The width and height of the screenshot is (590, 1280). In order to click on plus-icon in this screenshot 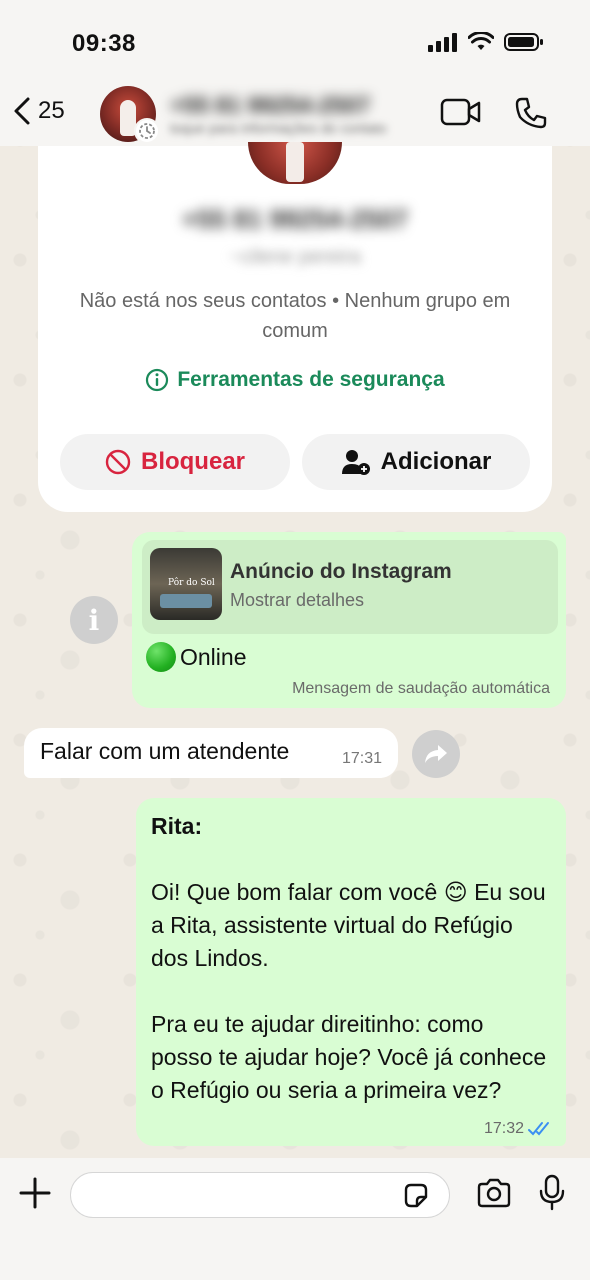, I will do `click(35, 1193)`.